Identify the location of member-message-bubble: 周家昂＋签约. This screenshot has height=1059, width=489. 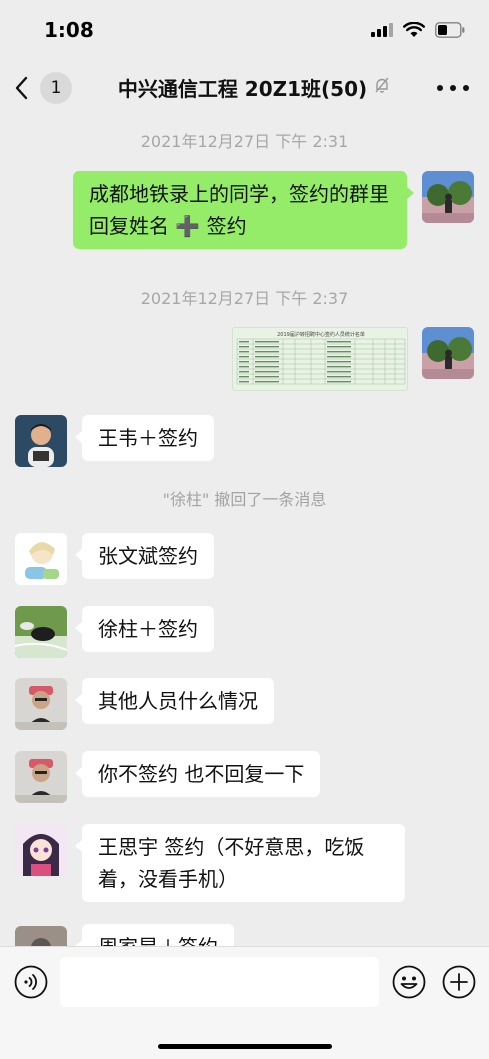
(154, 935).